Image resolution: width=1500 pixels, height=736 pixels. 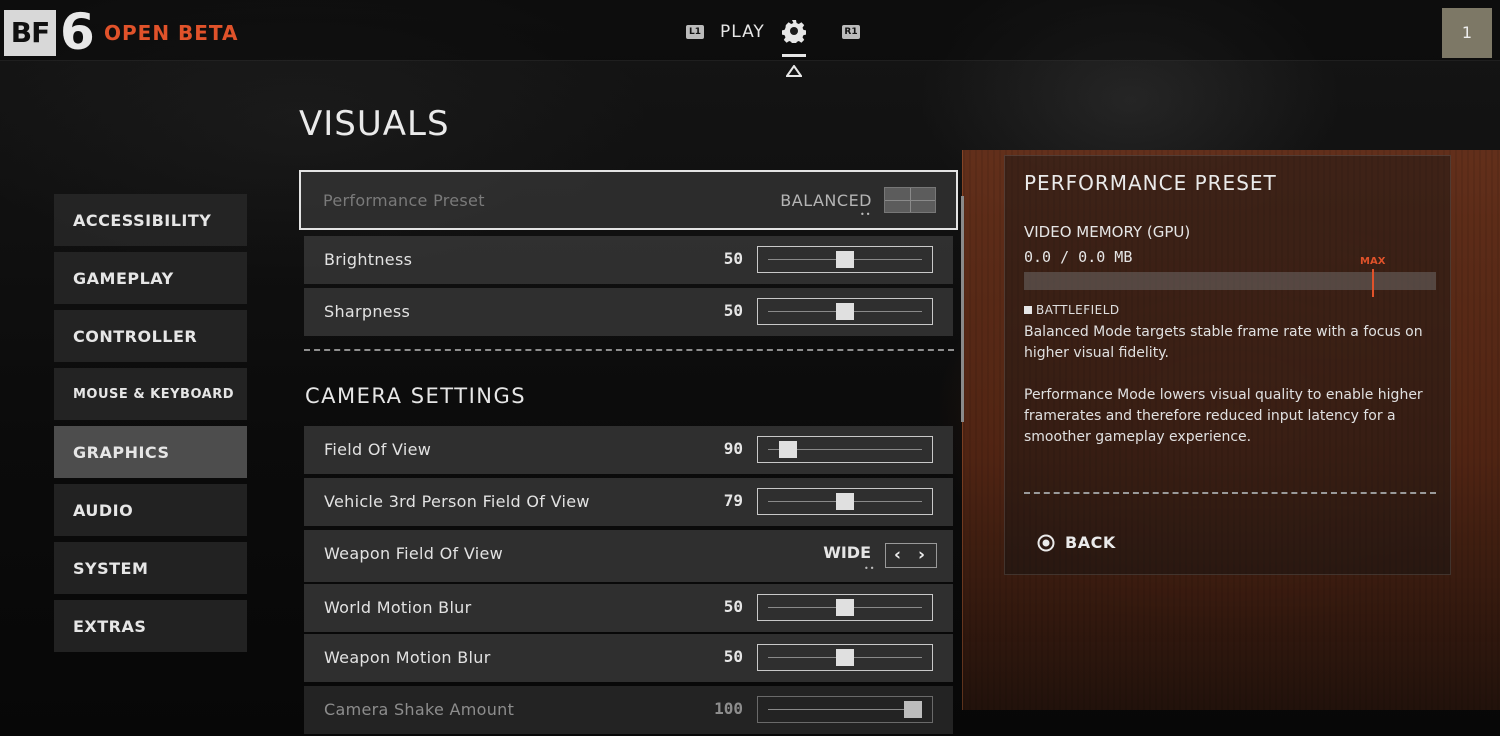 What do you see at coordinates (378, 449) in the screenshot?
I see `fov-label: Field Of View` at bounding box center [378, 449].